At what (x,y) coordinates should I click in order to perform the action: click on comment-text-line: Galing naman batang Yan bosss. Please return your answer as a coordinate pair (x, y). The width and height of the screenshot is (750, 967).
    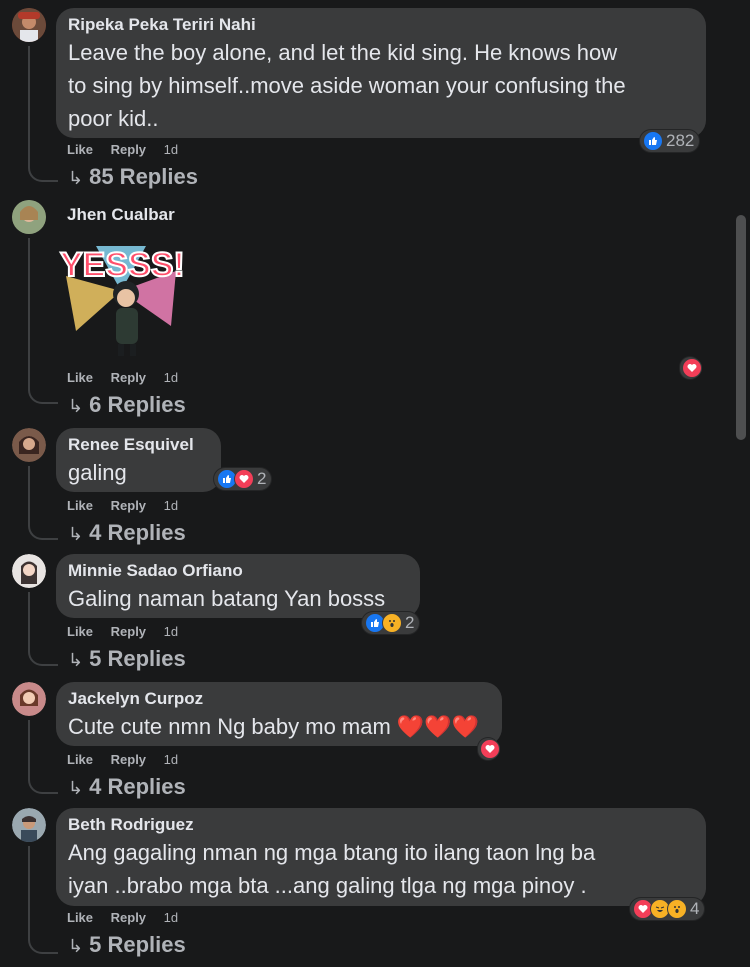
    Looking at the image, I should click on (227, 598).